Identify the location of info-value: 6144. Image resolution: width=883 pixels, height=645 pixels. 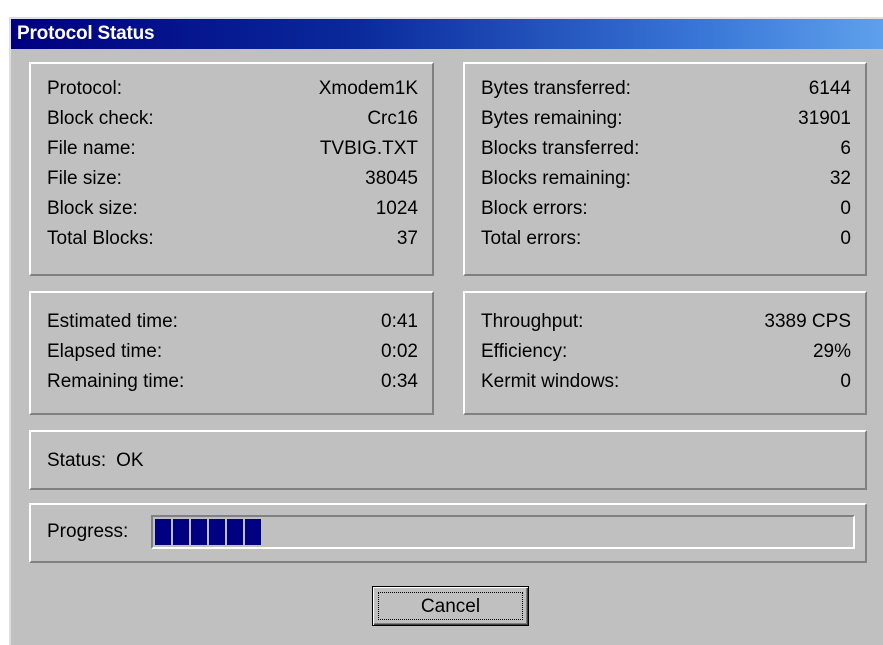
(829, 88).